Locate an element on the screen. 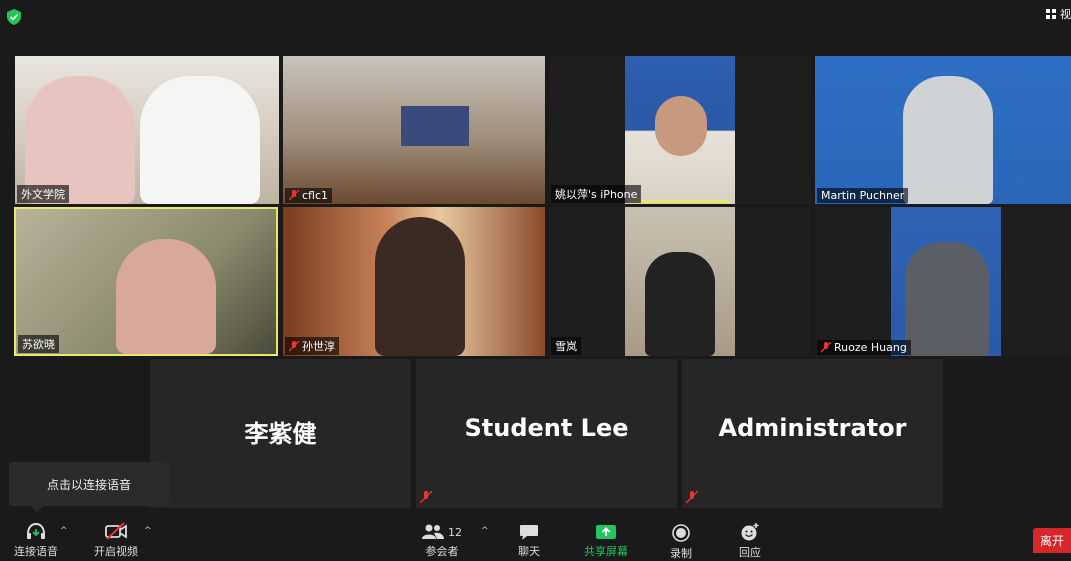 The width and height of the screenshot is (1071, 561). start-video-button: 开启视频 is located at coordinates (116, 540).